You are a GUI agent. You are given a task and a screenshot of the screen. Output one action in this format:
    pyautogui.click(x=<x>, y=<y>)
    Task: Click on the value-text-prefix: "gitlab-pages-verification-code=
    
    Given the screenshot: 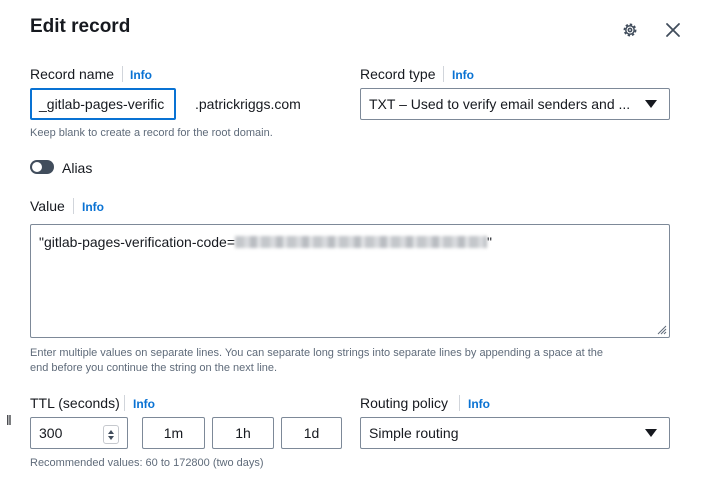 What is the action you would take?
    pyautogui.click(x=137, y=242)
    